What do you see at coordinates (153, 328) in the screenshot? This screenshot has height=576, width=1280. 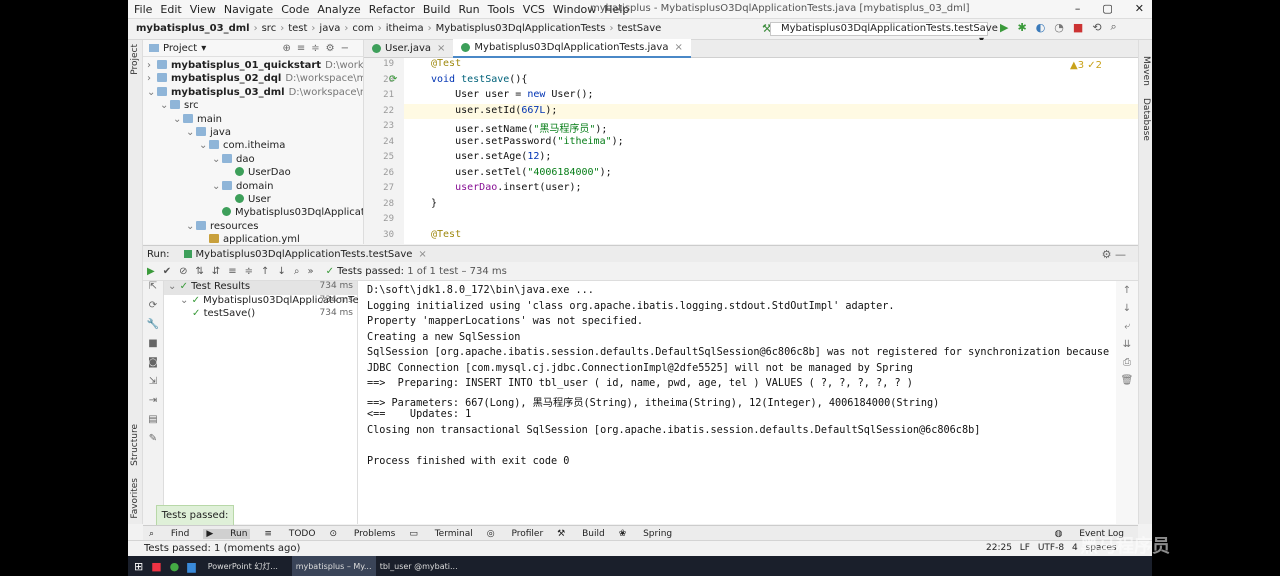 I see `wrench-icon: 🔧` at bounding box center [153, 328].